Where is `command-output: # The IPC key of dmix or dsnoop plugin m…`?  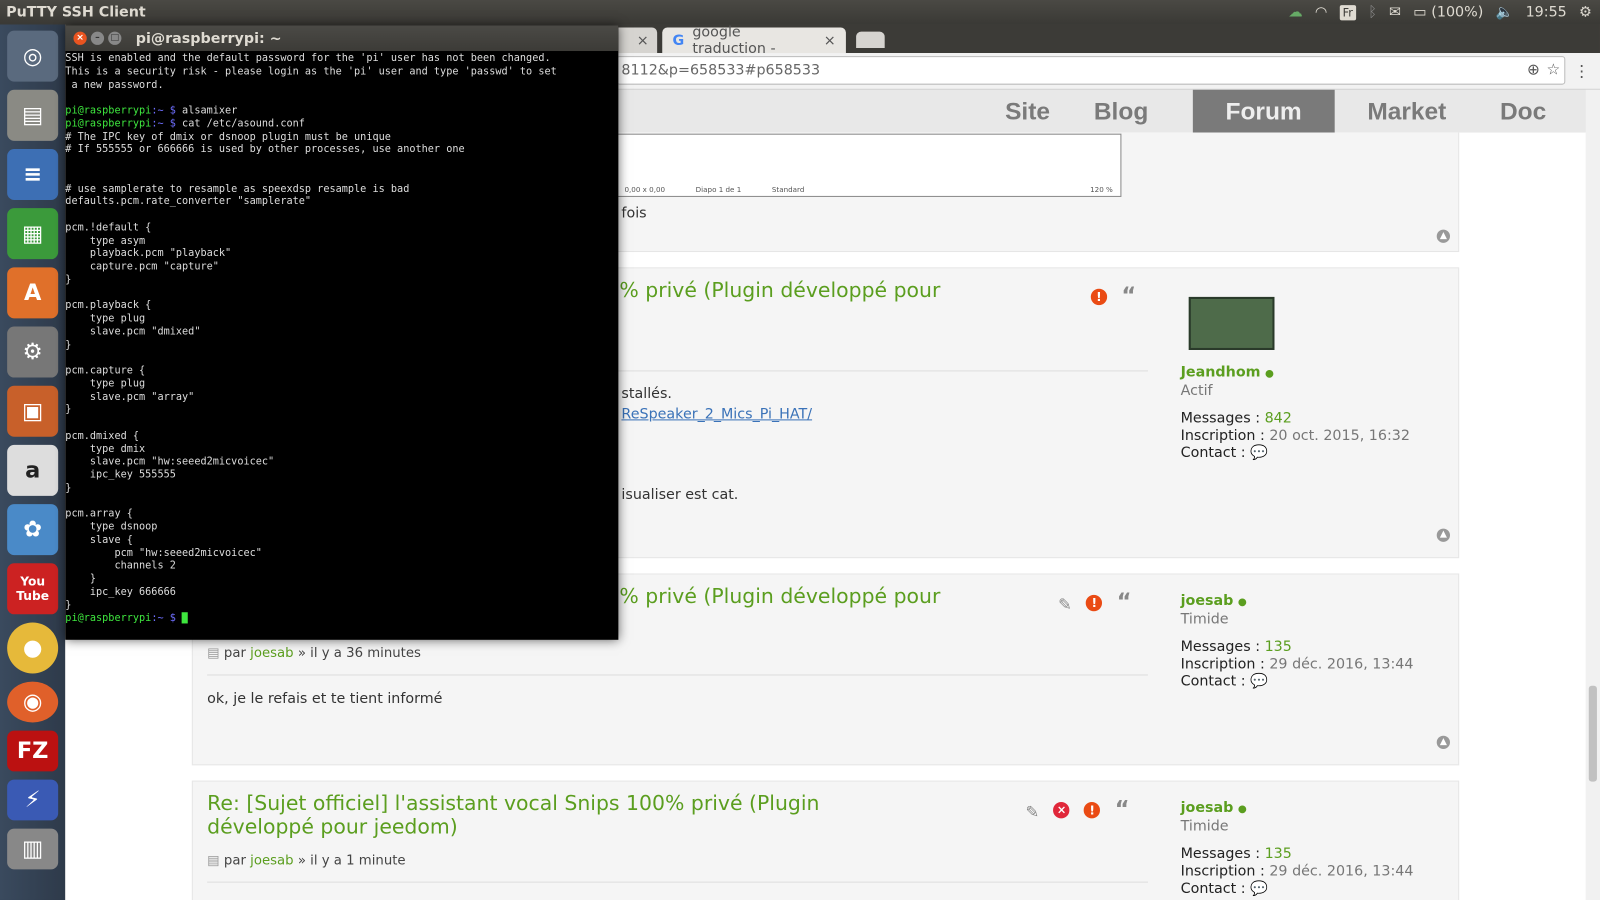
command-output: # The IPC key of dmix or dsnoop plugin m… is located at coordinates (265, 371).